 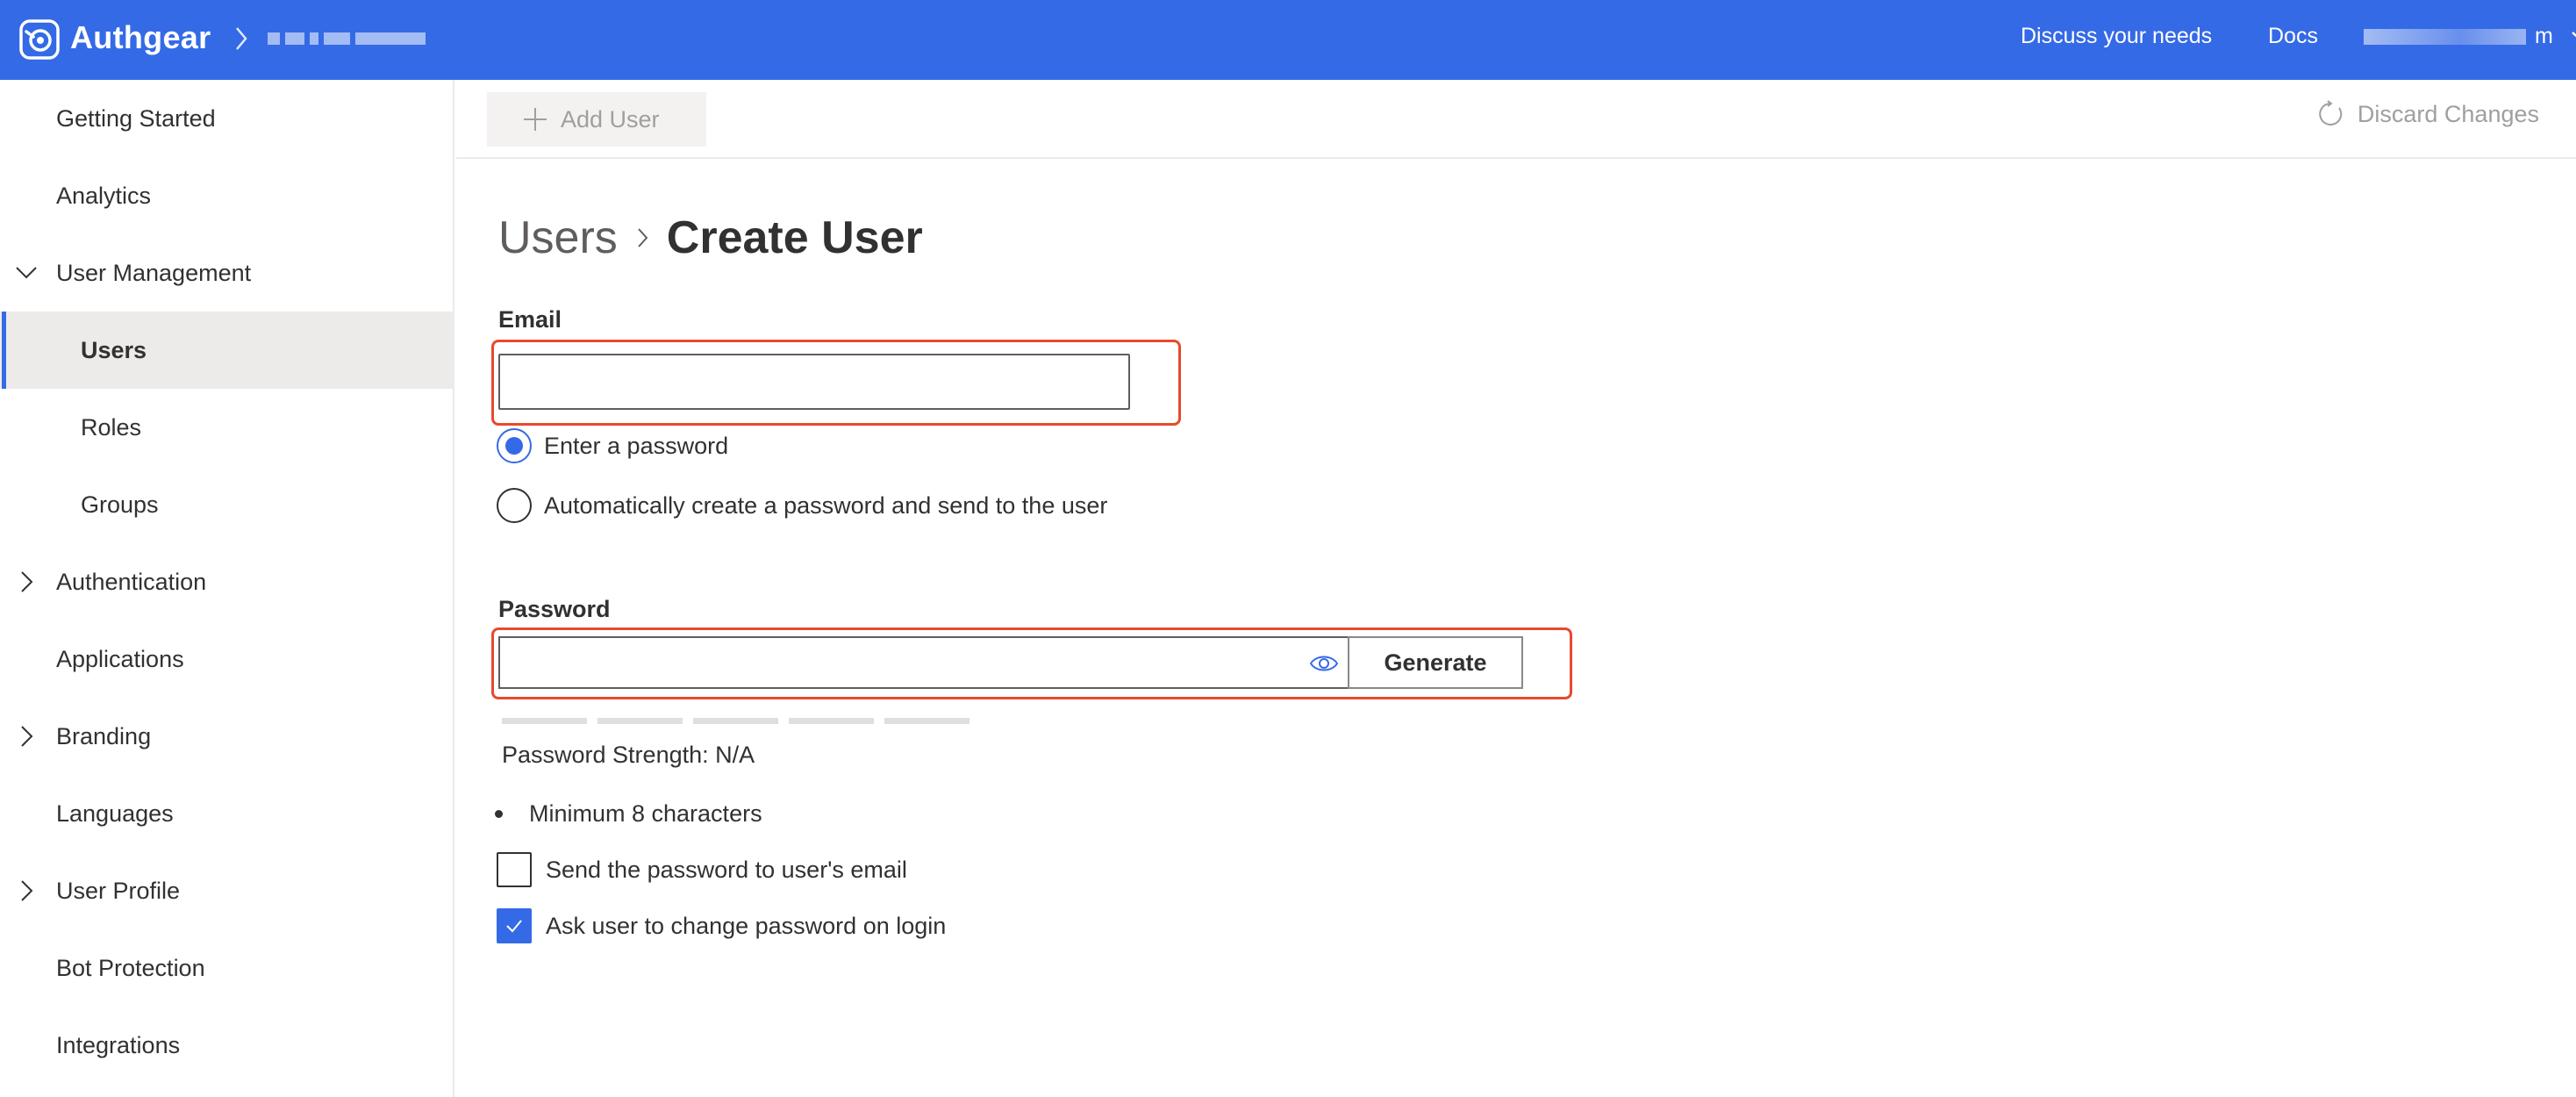 I want to click on command-bar: Add User Discard Changes, so click(x=1516, y=119).